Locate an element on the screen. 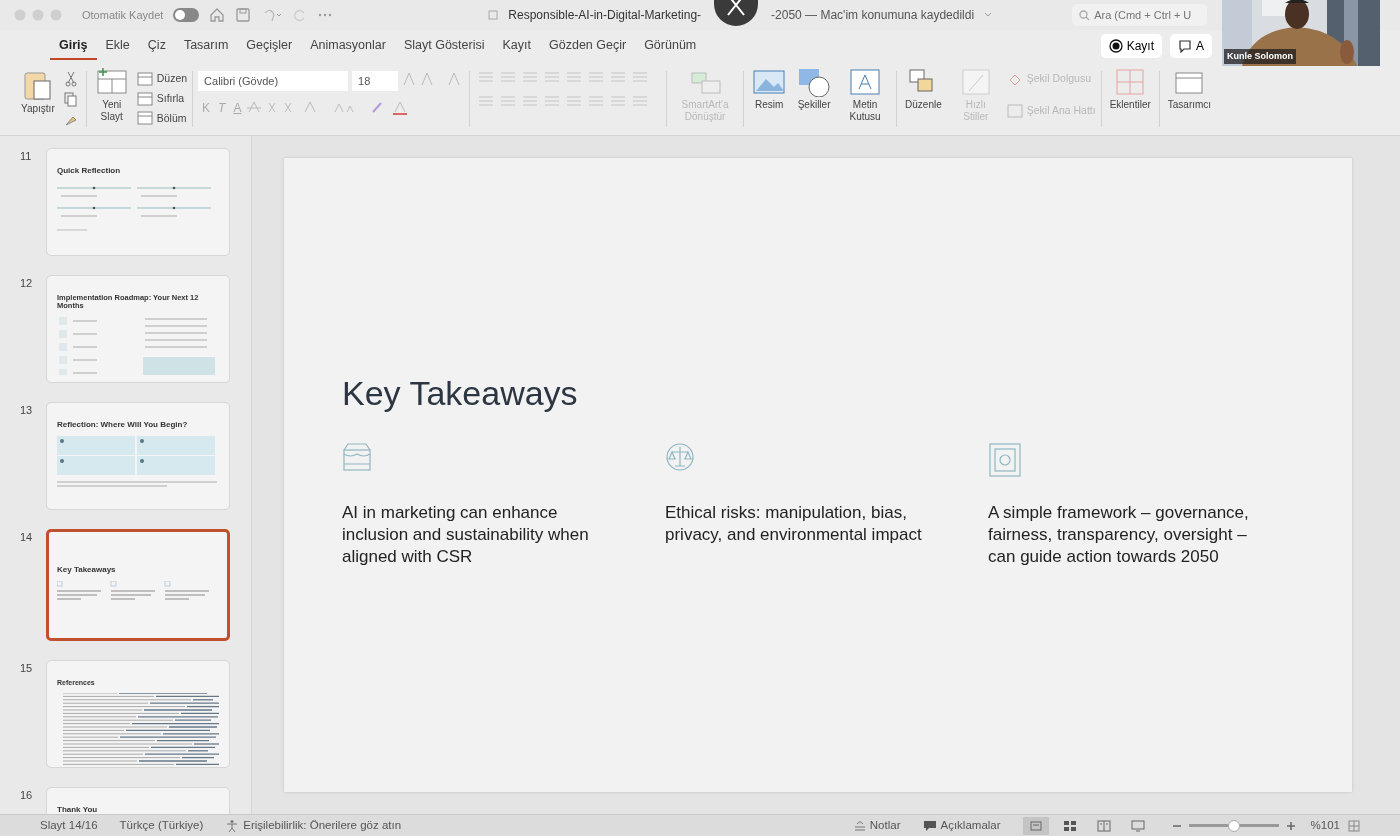  slide-menu-button: Düzen is located at coordinates (162, 79).